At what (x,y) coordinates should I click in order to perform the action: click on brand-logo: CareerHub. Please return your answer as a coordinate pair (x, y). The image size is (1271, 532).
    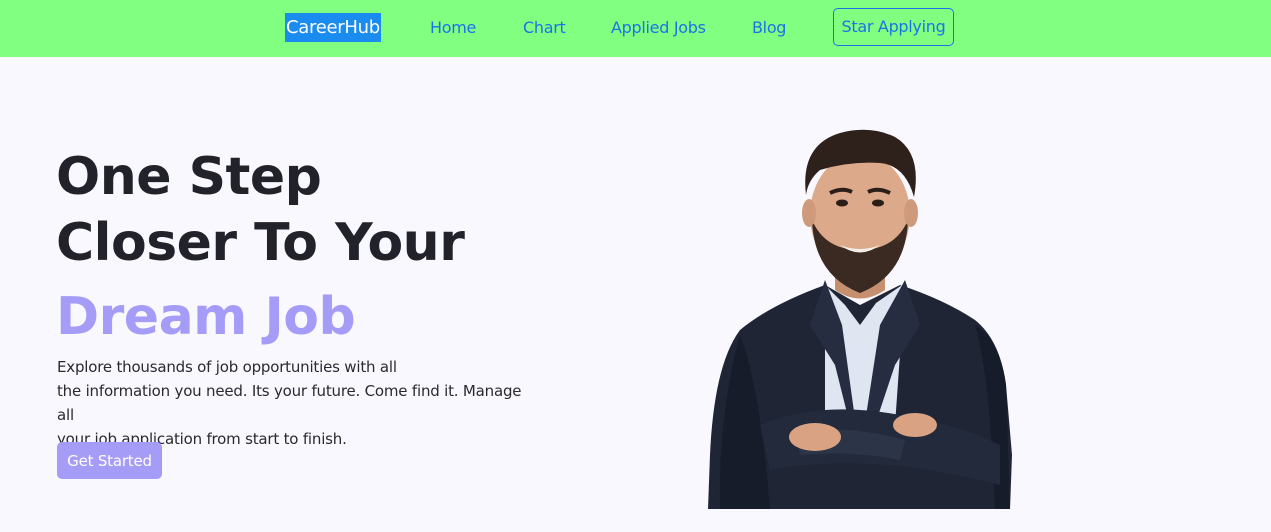
    Looking at the image, I should click on (333, 27).